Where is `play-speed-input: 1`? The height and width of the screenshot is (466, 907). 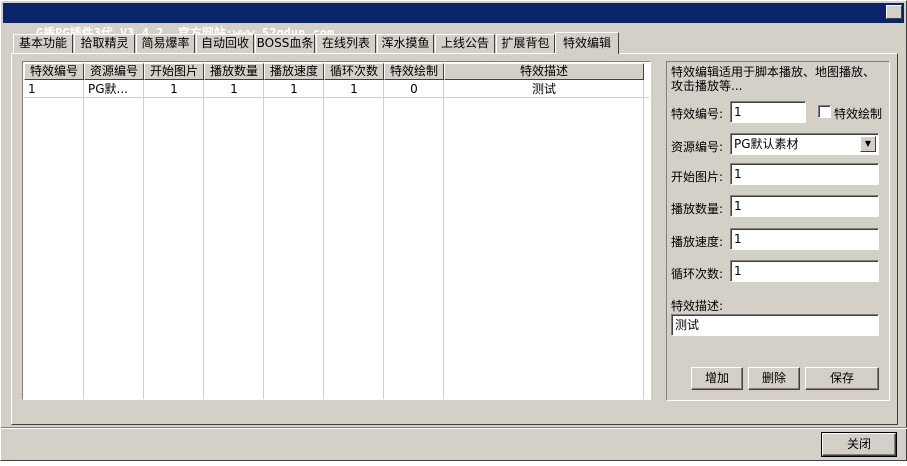
play-speed-input: 1 is located at coordinates (804, 239).